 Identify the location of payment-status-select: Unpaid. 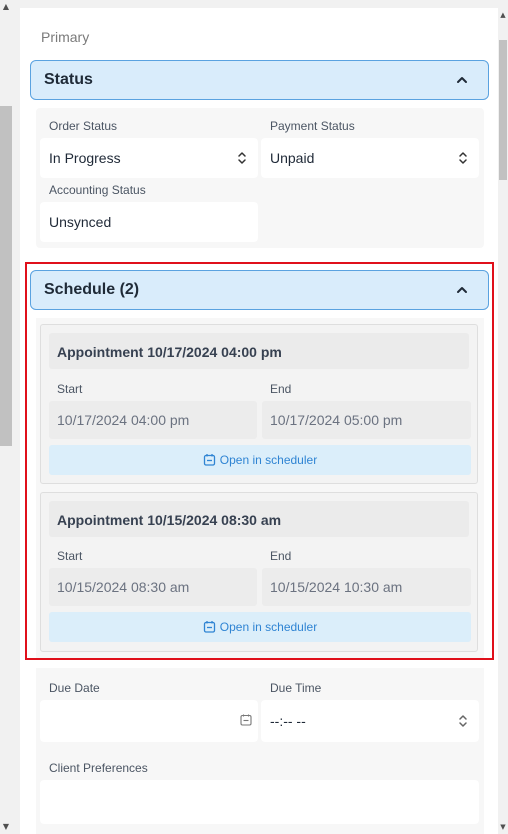
(370, 158).